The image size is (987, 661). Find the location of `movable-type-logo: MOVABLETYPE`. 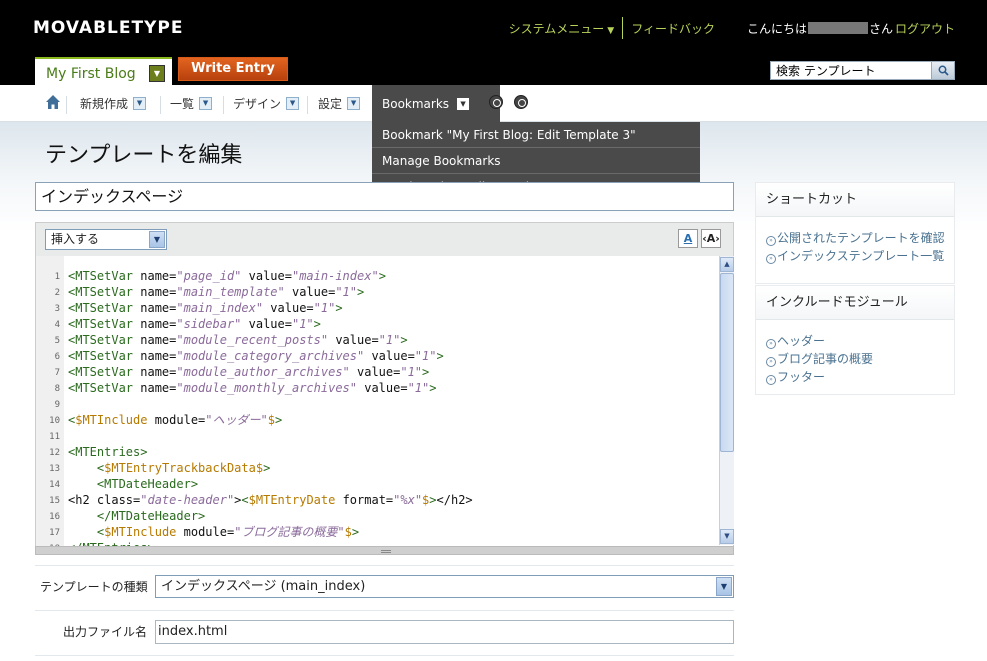

movable-type-logo: MOVABLETYPE is located at coordinates (108, 28).